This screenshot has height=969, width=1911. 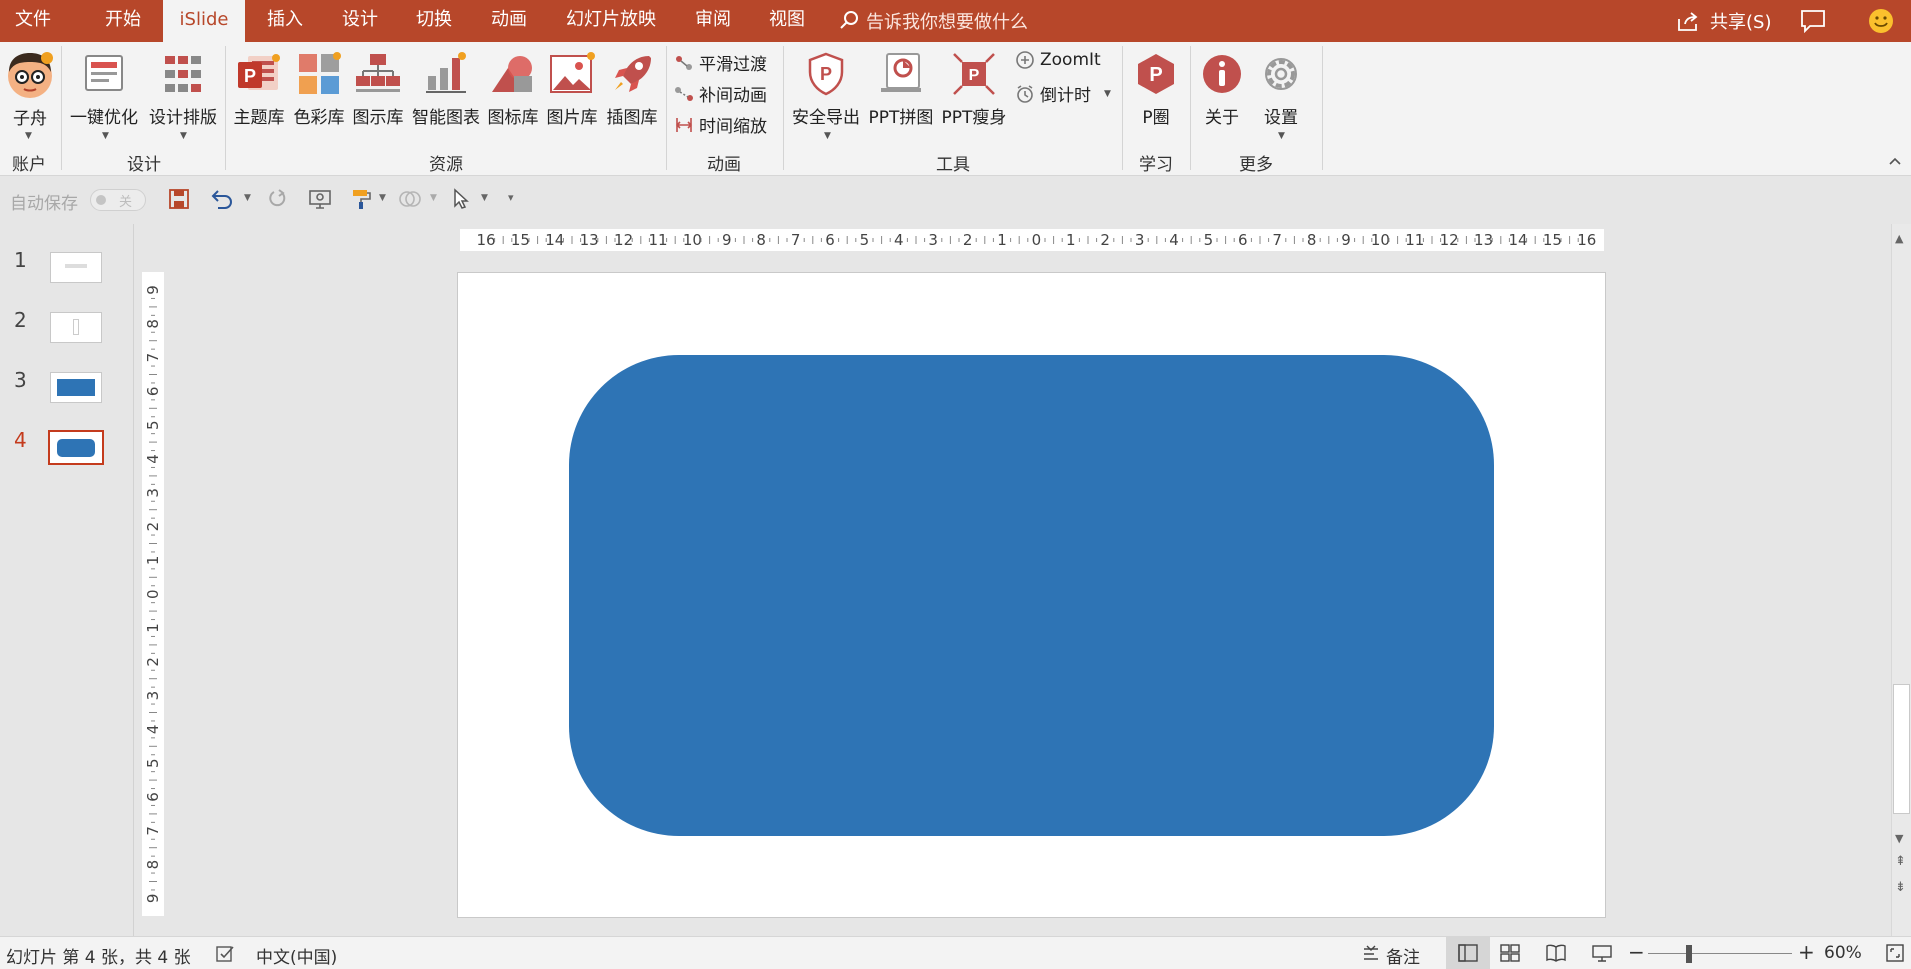 I want to click on smooth-transition-button: 平滑过渡, so click(x=720, y=62).